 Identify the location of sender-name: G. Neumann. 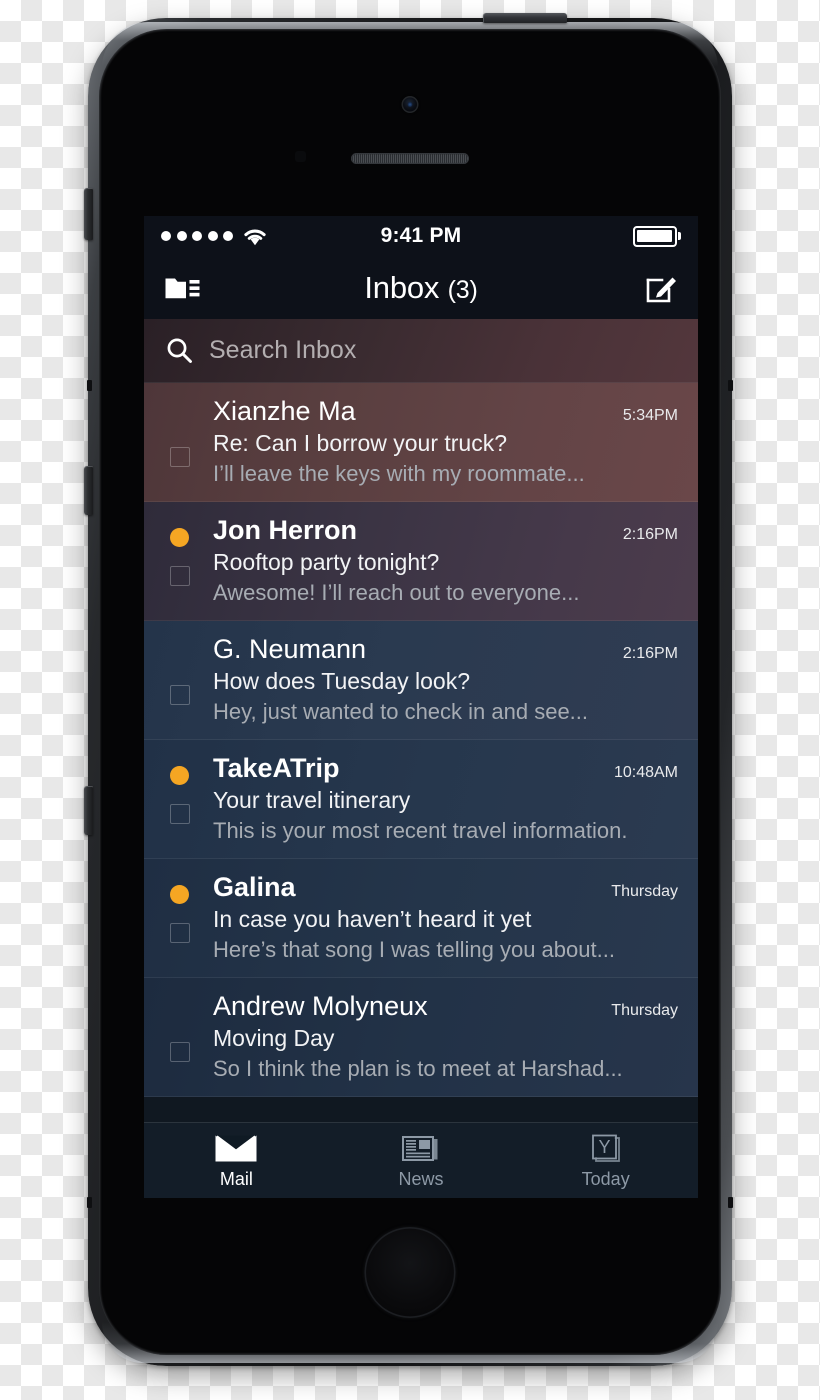
(290, 649).